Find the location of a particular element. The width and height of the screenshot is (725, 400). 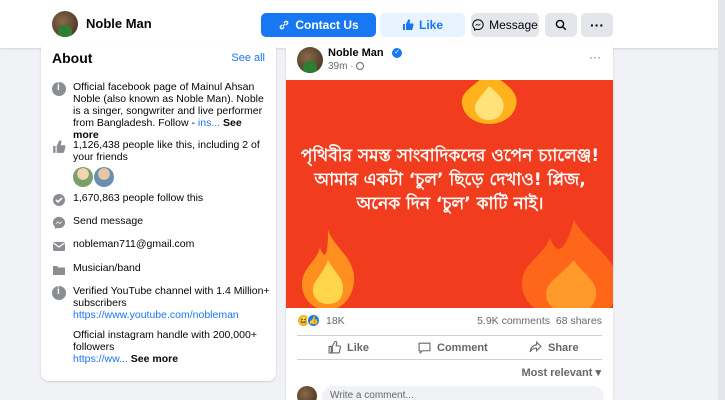

check-circle-icon is located at coordinates (59, 200).